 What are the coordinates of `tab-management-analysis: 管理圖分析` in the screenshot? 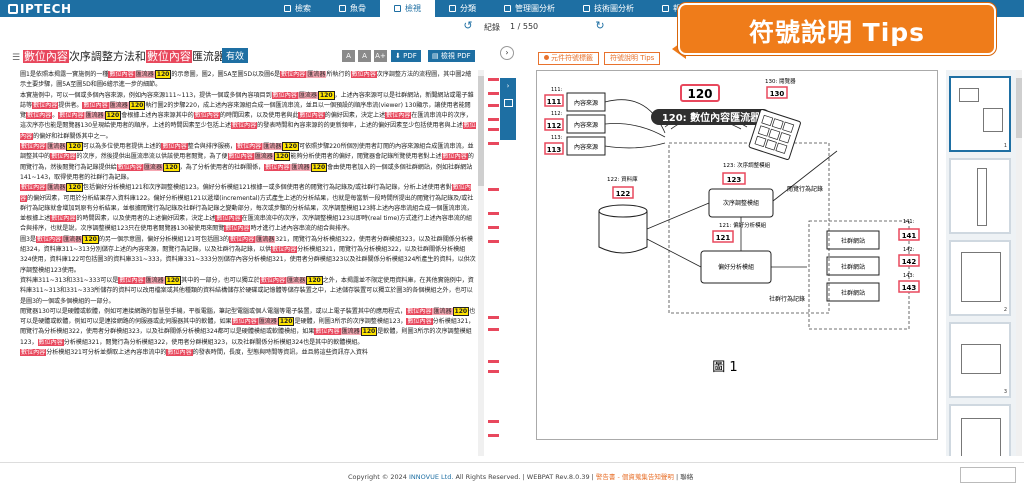 It's located at (529, 8).